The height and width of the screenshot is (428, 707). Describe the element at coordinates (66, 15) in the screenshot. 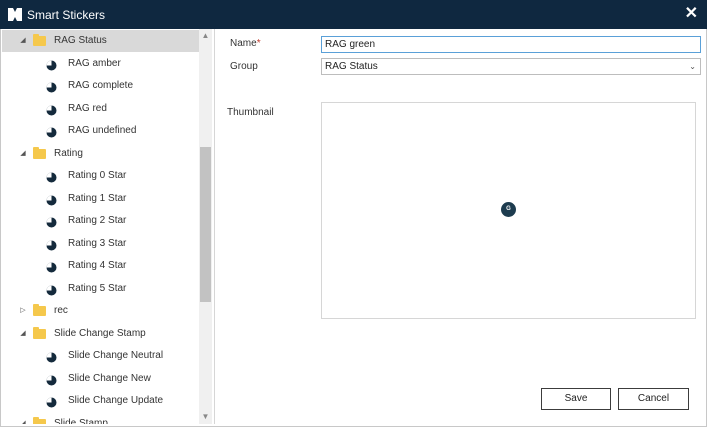

I see `window-title: Smart Stickers` at that location.